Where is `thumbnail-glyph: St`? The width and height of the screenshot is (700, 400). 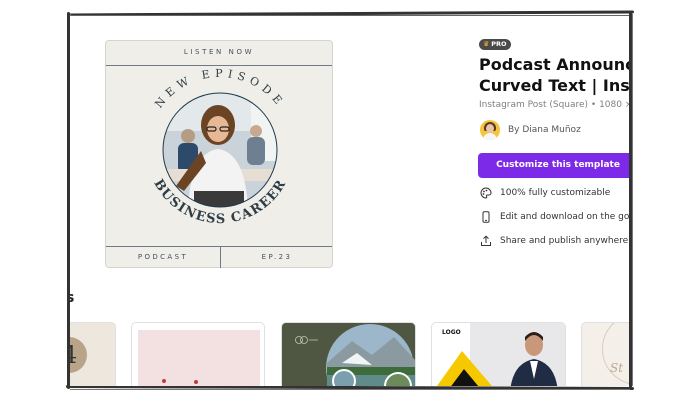
thumbnail-glyph: St is located at coordinates (617, 368).